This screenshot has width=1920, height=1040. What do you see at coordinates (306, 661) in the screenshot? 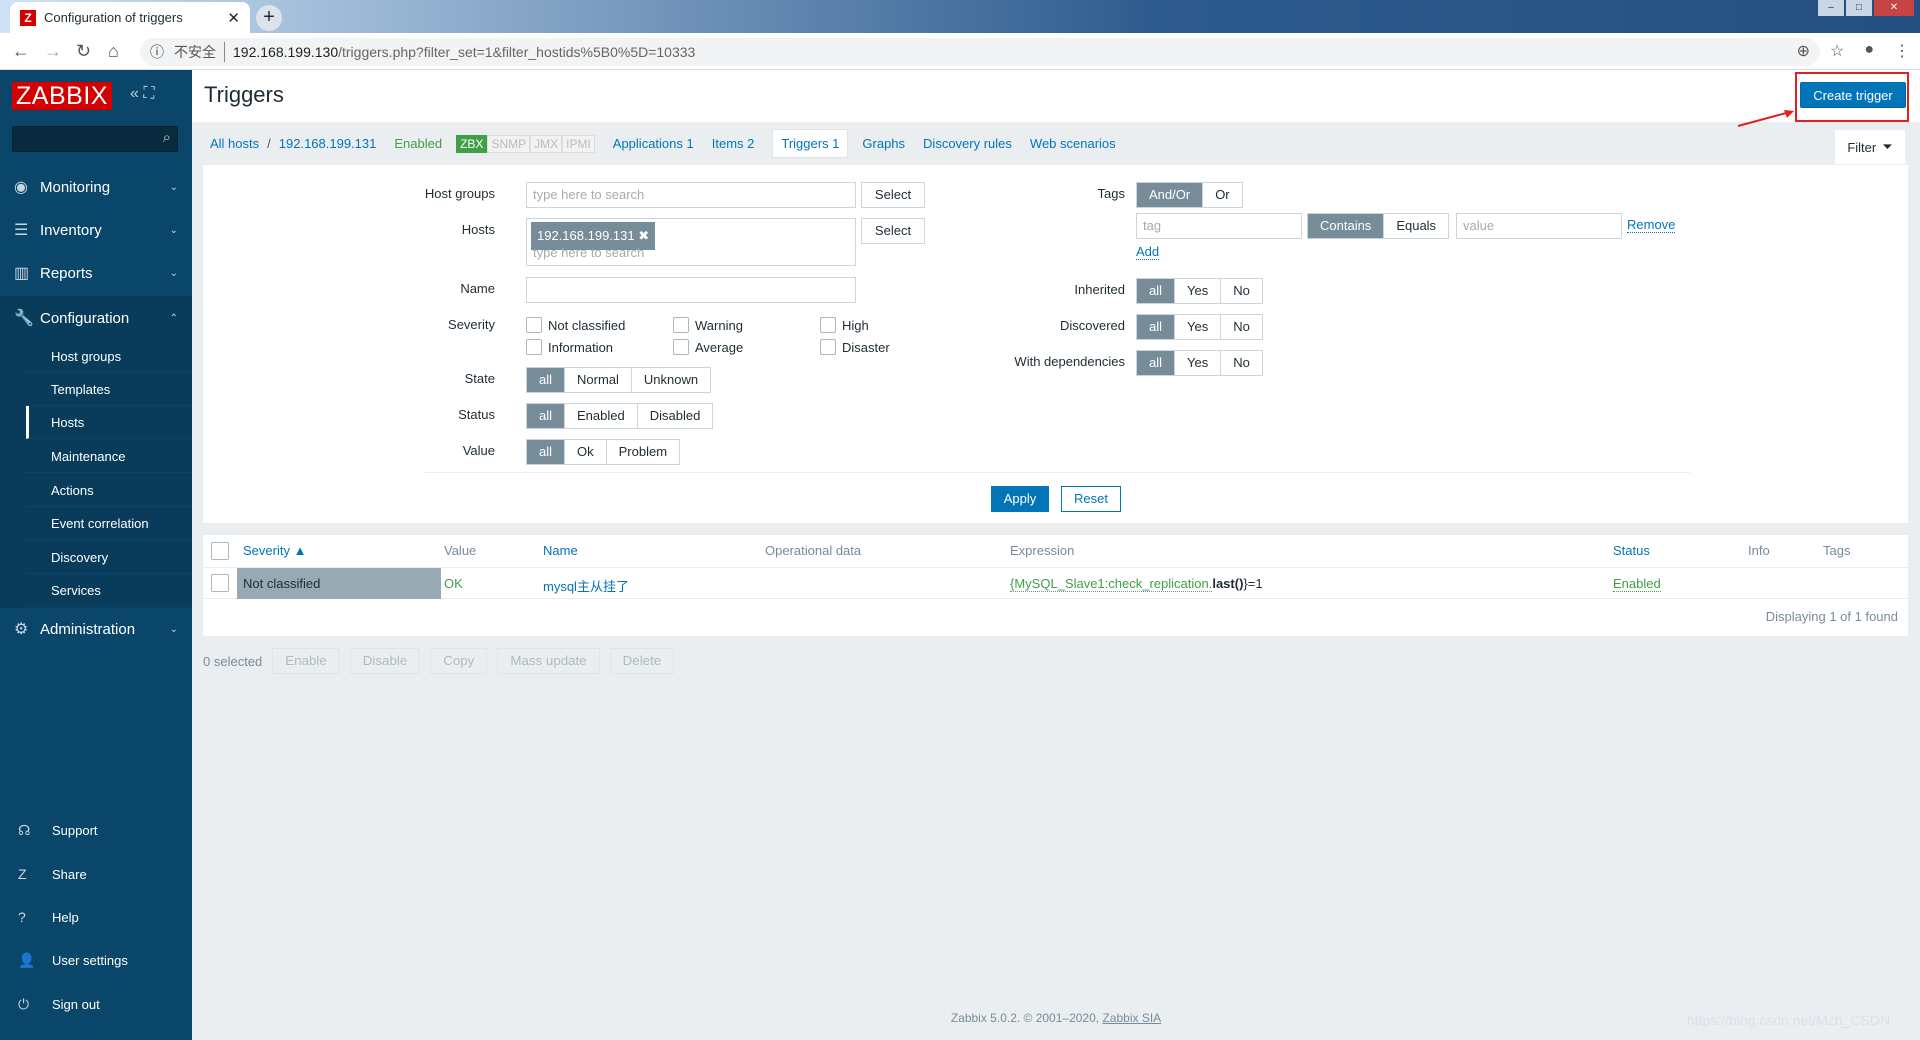
I see `enable-button: Enable` at bounding box center [306, 661].